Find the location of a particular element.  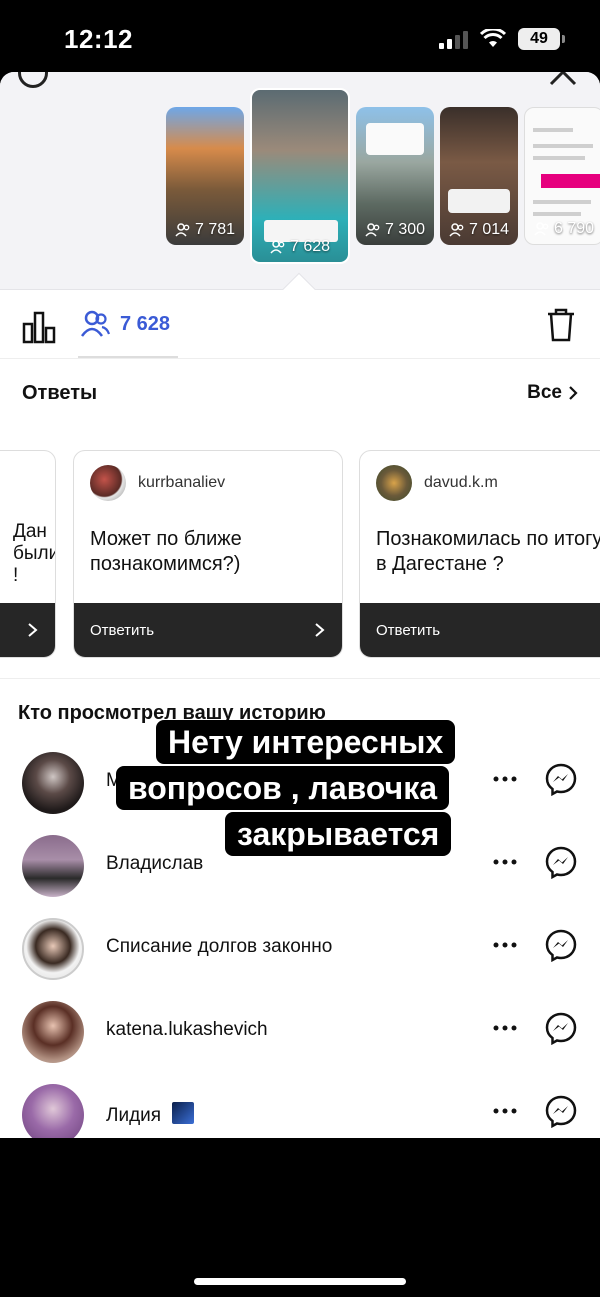

story-viewer-count: 7 300 is located at coordinates (395, 230).